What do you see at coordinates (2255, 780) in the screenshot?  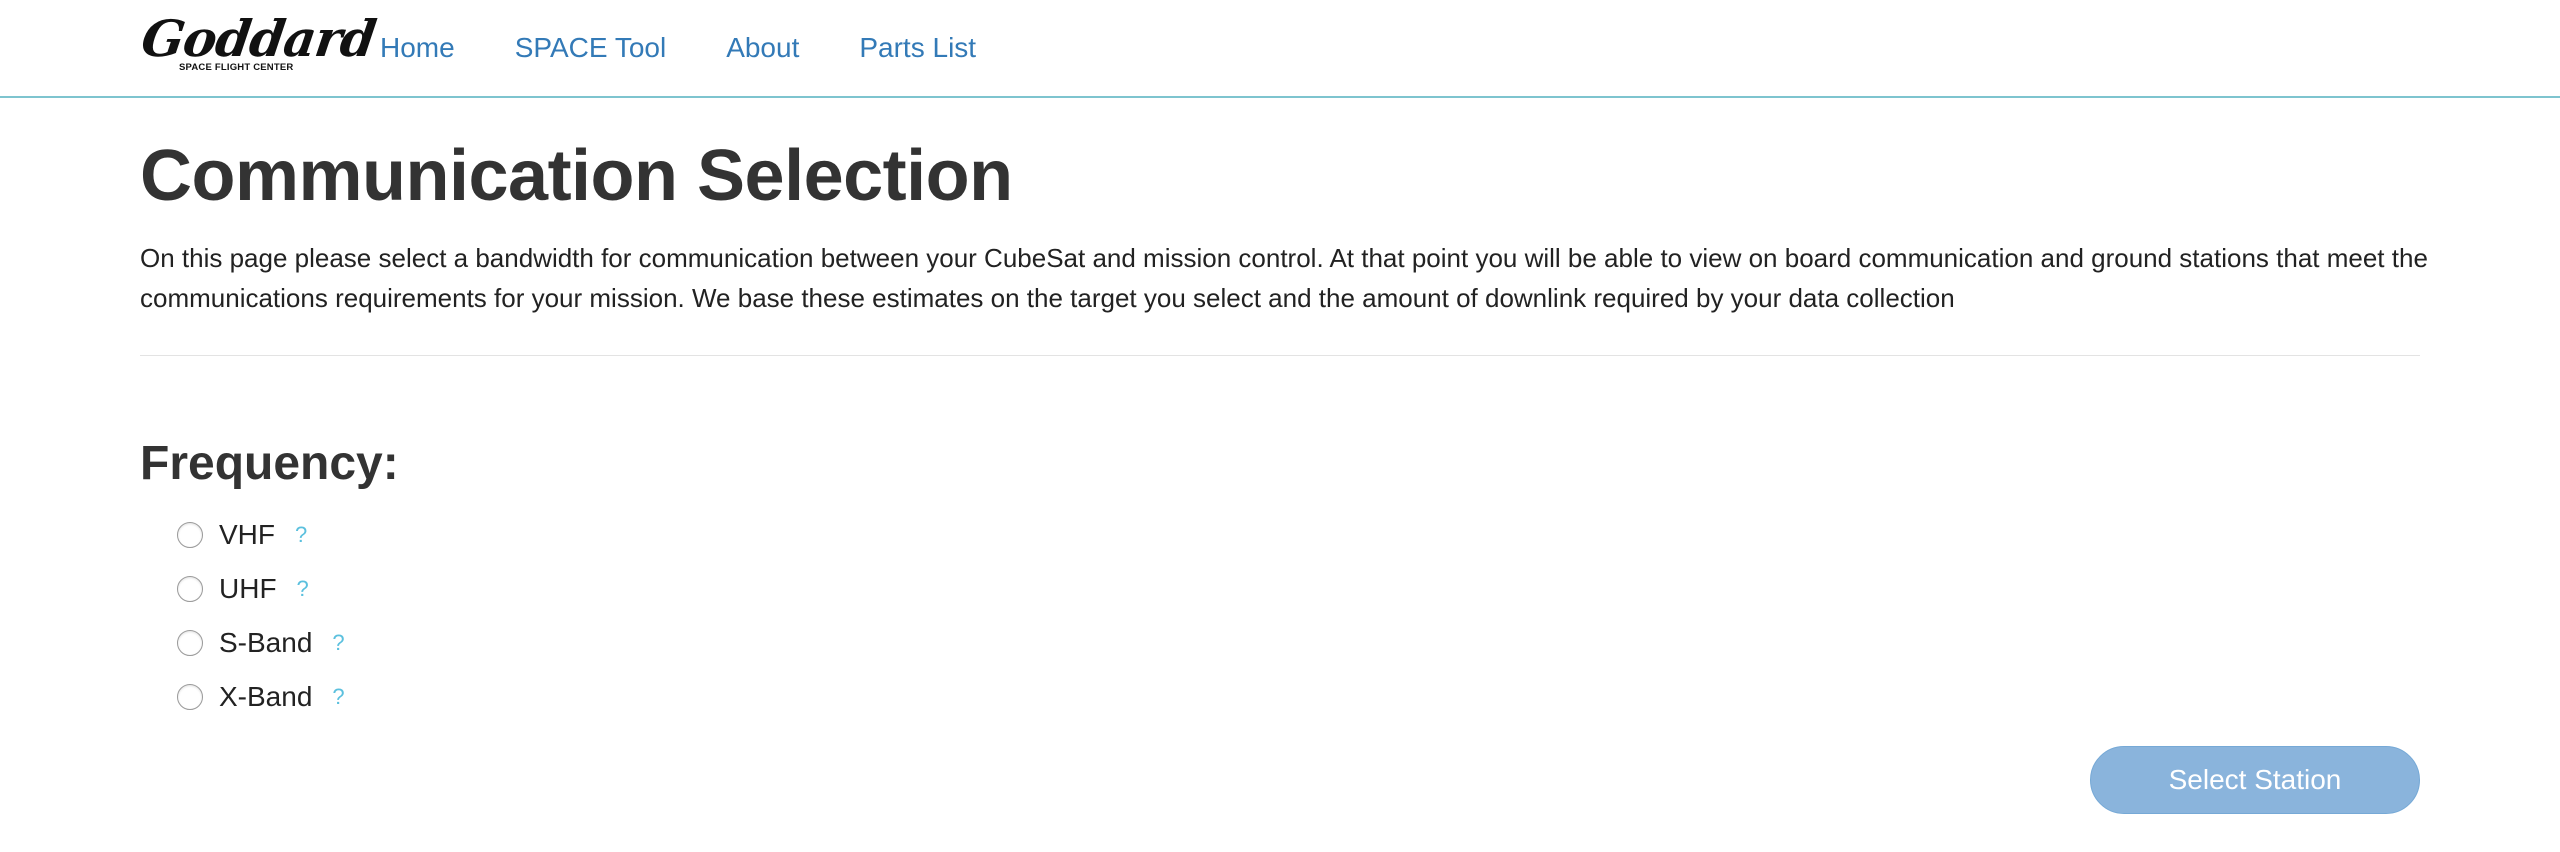 I see `select-station-button: Select Station` at bounding box center [2255, 780].